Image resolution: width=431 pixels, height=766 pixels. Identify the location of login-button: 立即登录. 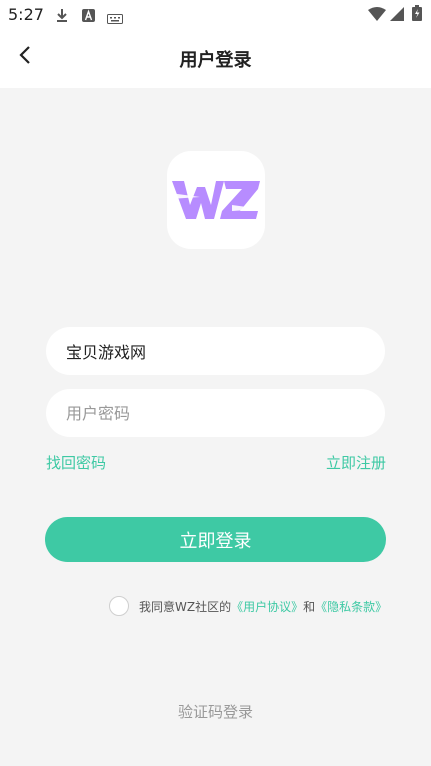
(215, 539).